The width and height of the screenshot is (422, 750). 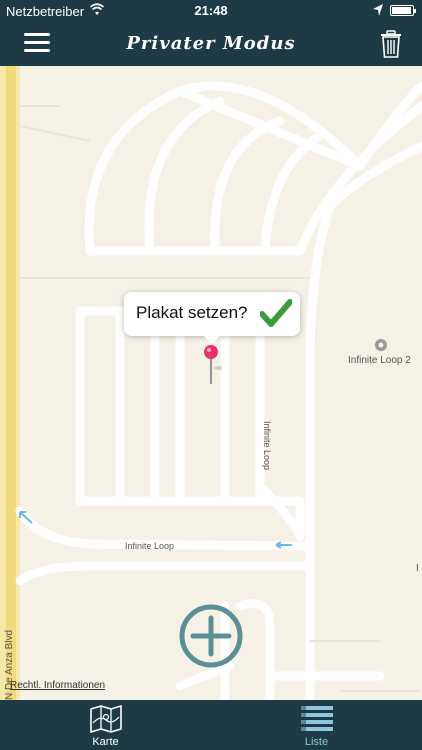 What do you see at coordinates (57, 685) in the screenshot?
I see `legal-info-link: Rechtl. Informationen` at bounding box center [57, 685].